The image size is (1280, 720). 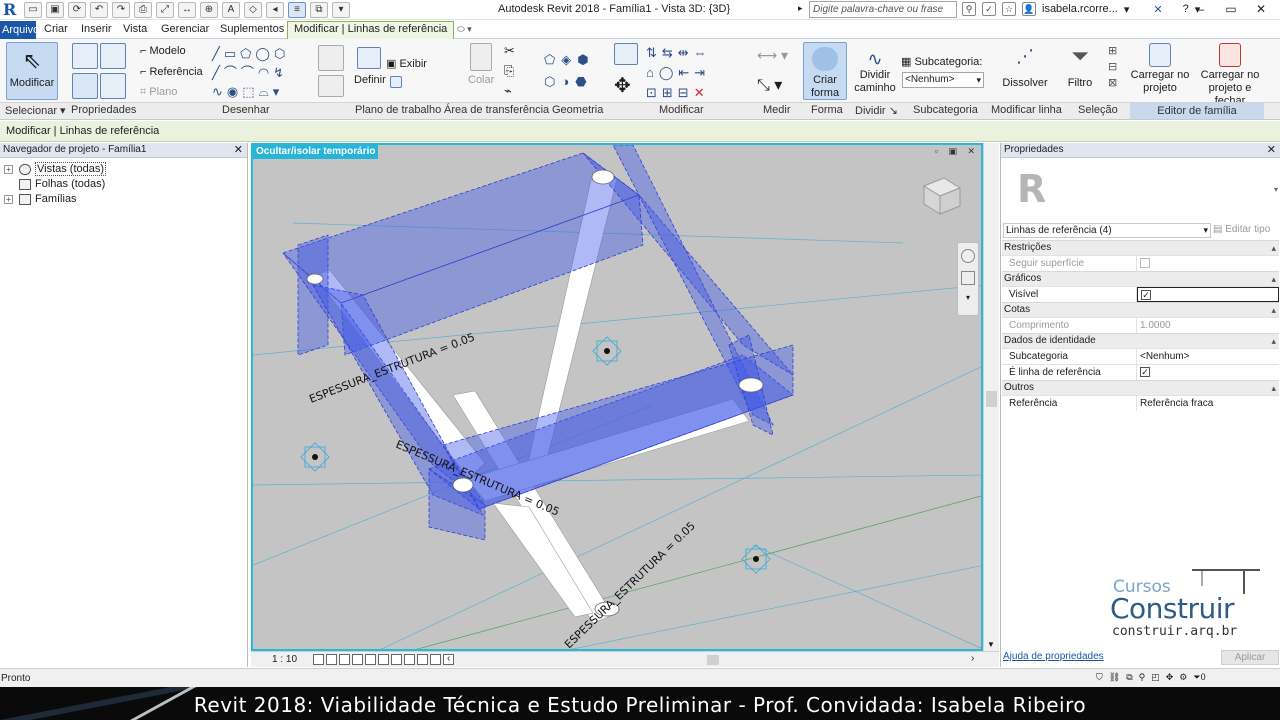 I want to click on draw-tools-grid: ╱▭⬠◯⬡ ╱⌒⌒◠↯ ∿◉⬚⌓▾, so click(x=263, y=73).